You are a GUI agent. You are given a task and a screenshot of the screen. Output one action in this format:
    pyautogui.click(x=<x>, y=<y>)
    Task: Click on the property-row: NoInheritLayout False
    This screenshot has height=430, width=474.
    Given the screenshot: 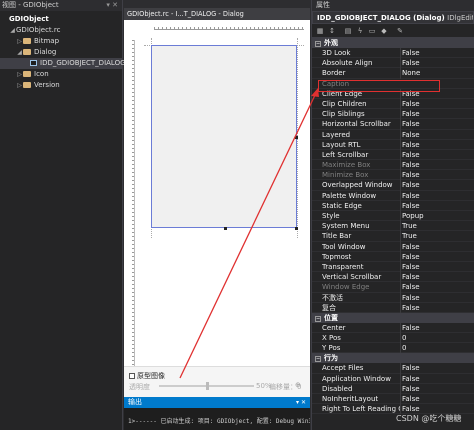 What is the action you would take?
    pyautogui.click(x=393, y=399)
    